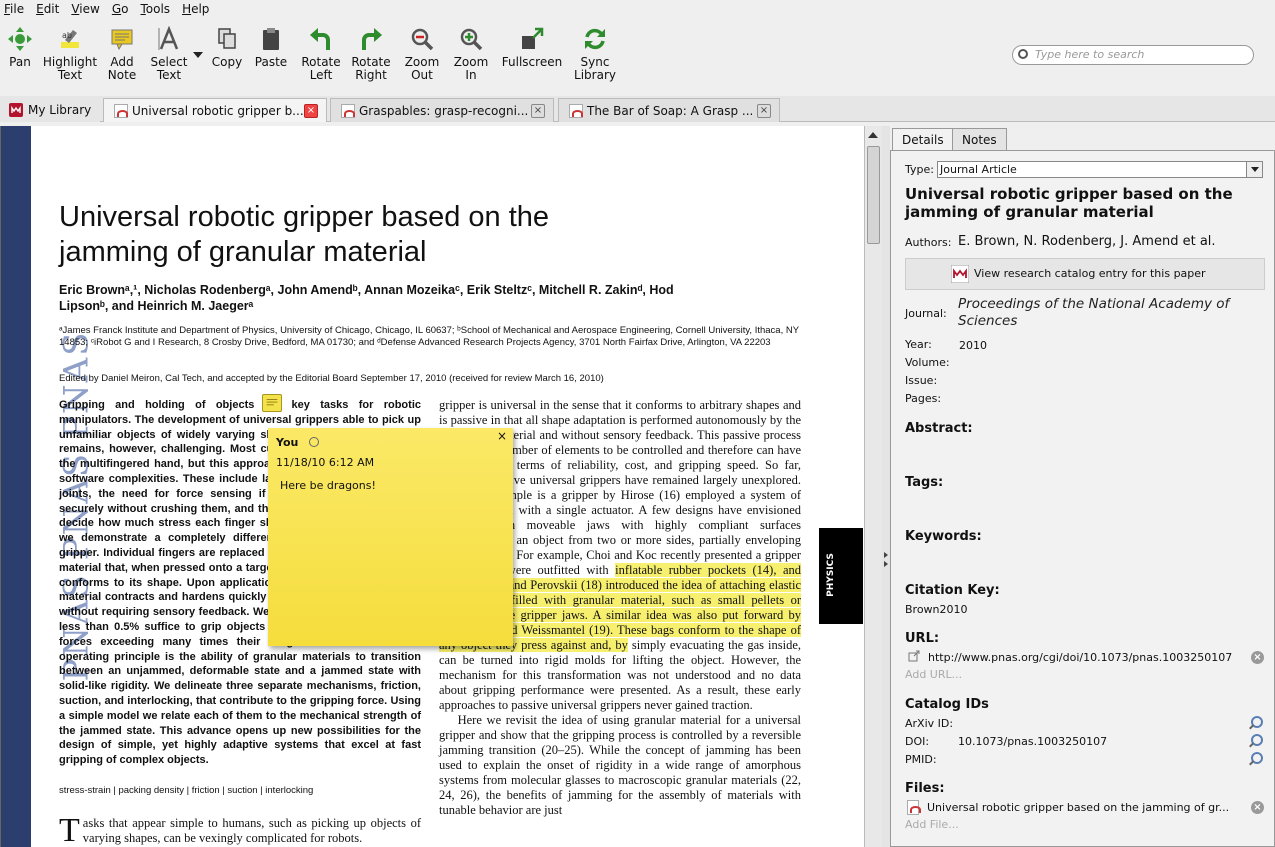  I want to click on search-placeholder: Type here to search, so click(1090, 54).